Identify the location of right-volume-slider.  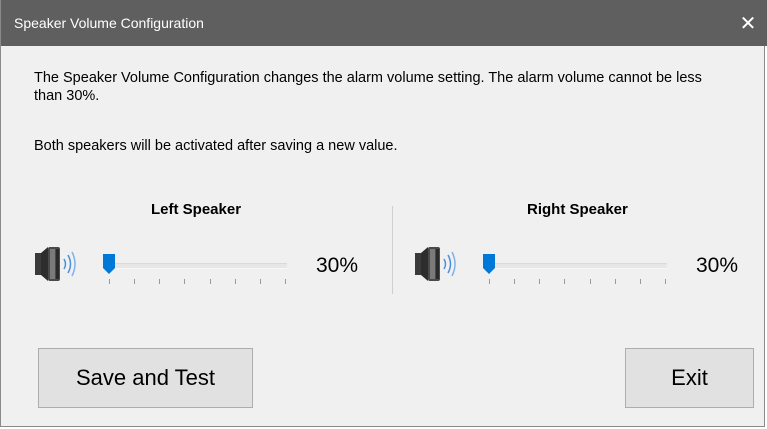
(574, 268).